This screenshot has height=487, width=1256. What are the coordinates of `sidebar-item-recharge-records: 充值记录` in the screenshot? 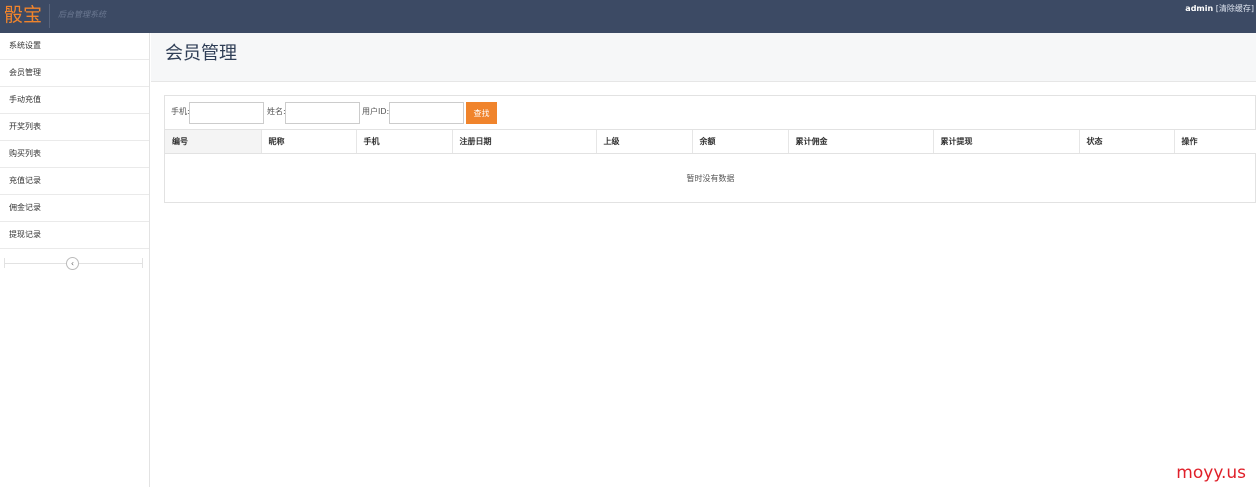 It's located at (74, 181).